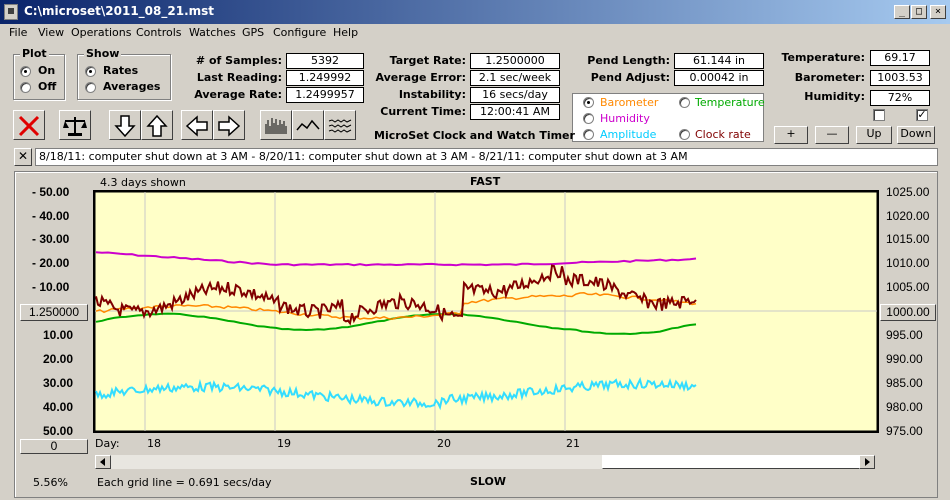 Image resolution: width=950 pixels, height=500 pixels. Describe the element at coordinates (684, 102) in the screenshot. I see `series-temperature-radio` at that location.